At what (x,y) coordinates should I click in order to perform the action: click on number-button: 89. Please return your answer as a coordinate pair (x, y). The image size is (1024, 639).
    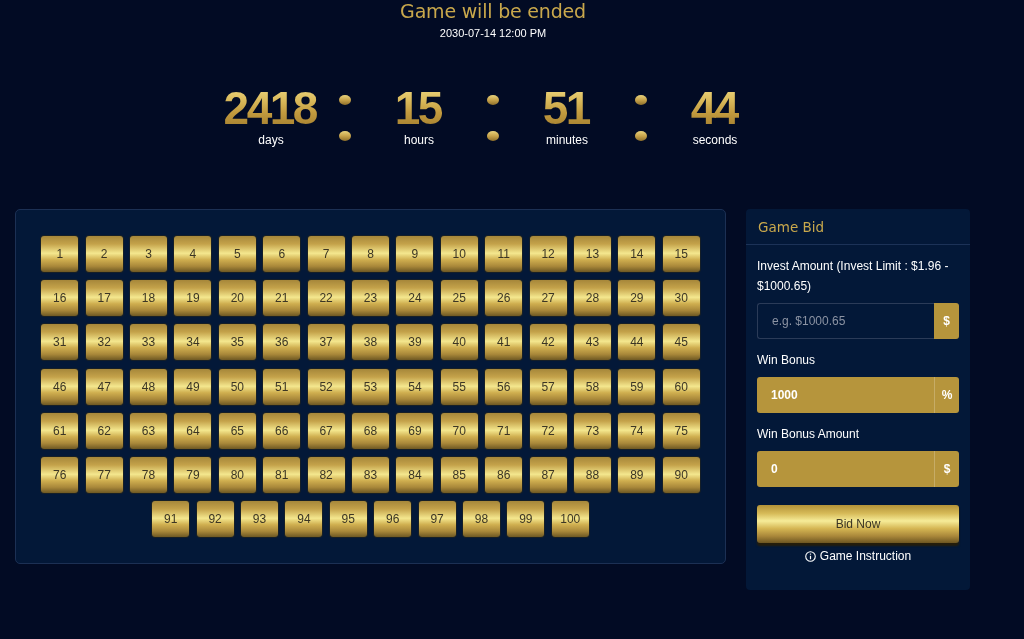
    Looking at the image, I should click on (637, 474).